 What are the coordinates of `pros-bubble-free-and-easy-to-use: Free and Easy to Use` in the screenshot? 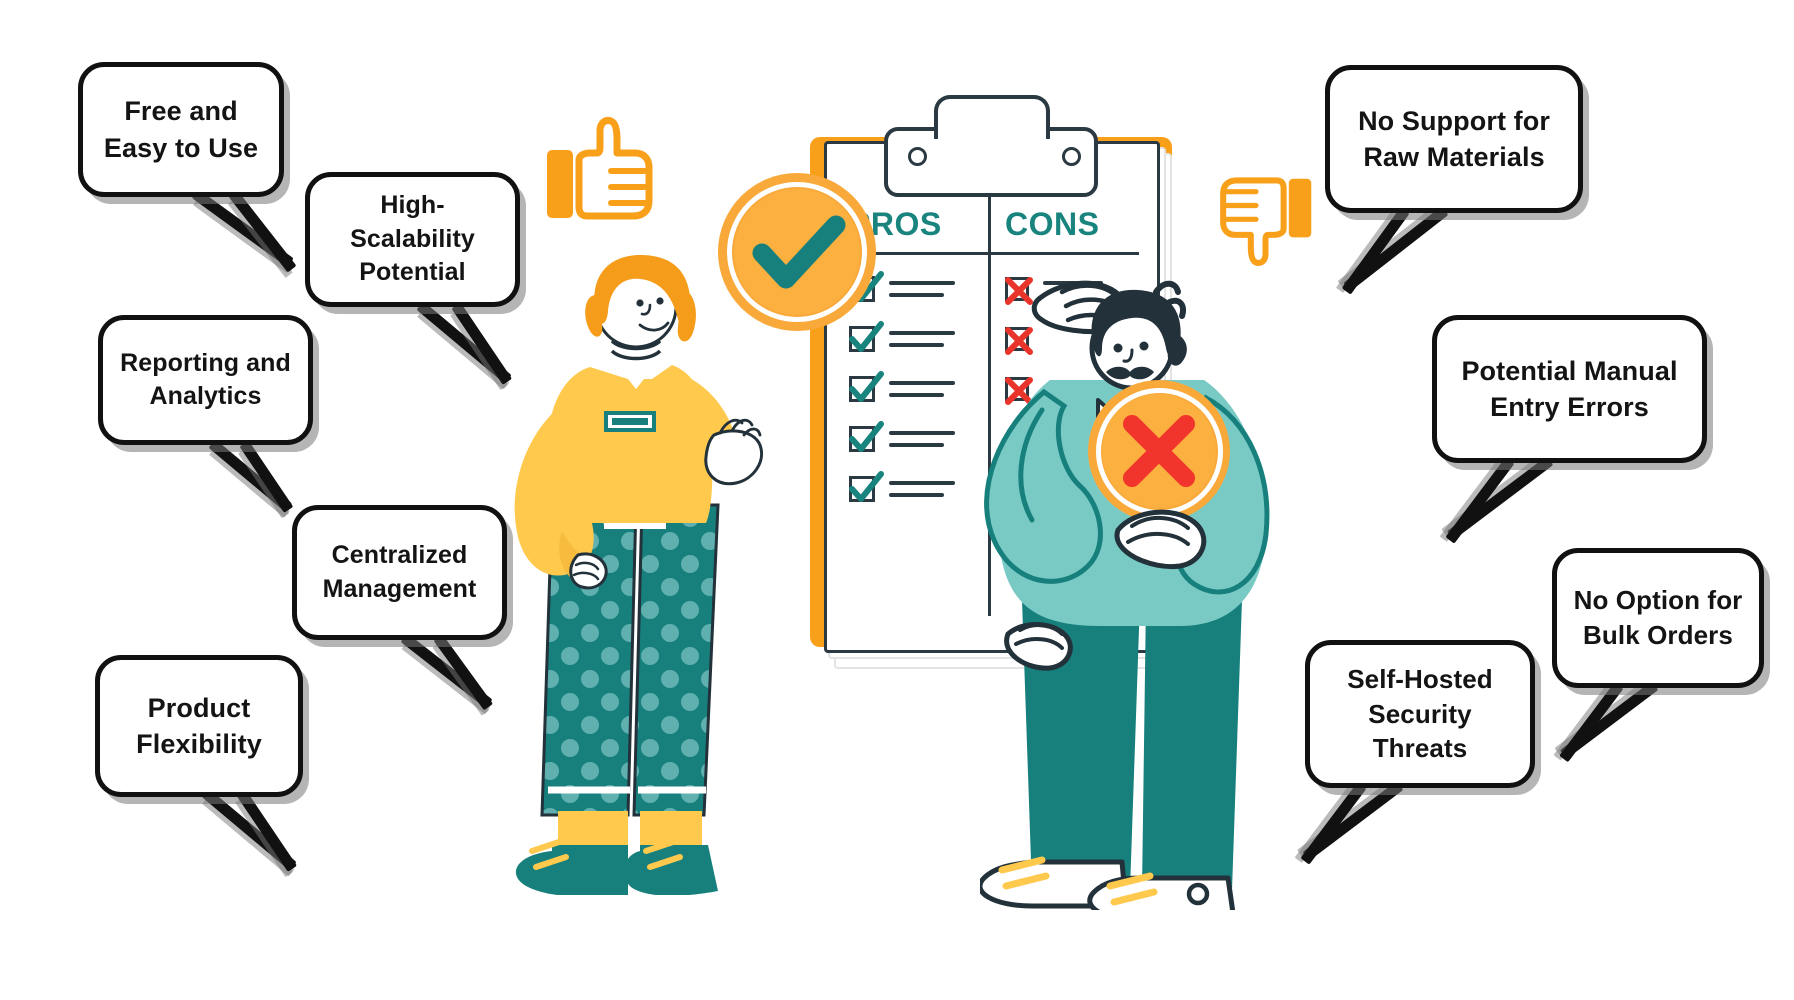 It's located at (181, 129).